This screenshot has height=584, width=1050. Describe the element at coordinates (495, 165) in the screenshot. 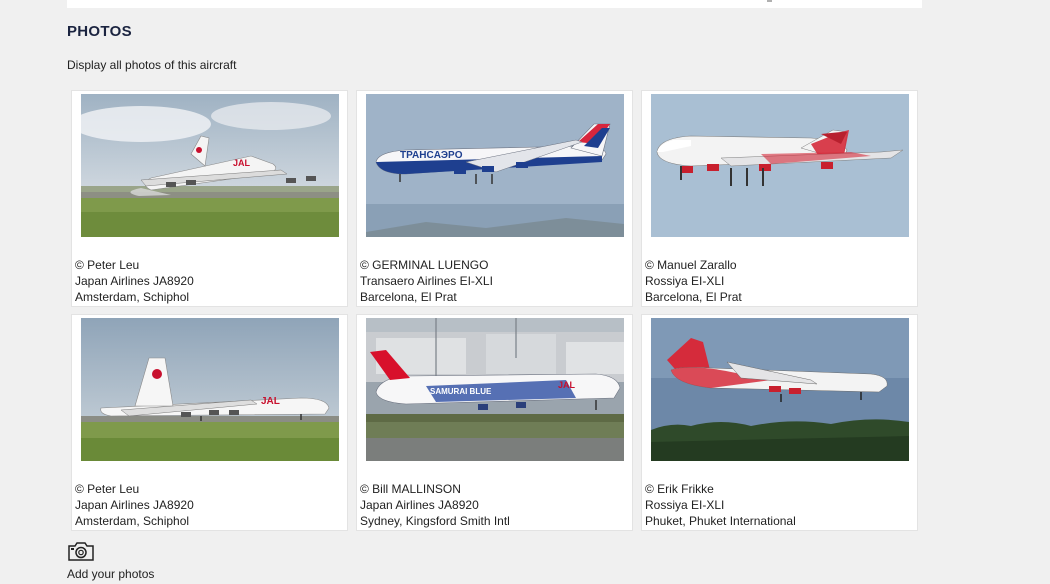

I see `aircraft-photo: TPAHCAЭPO` at that location.